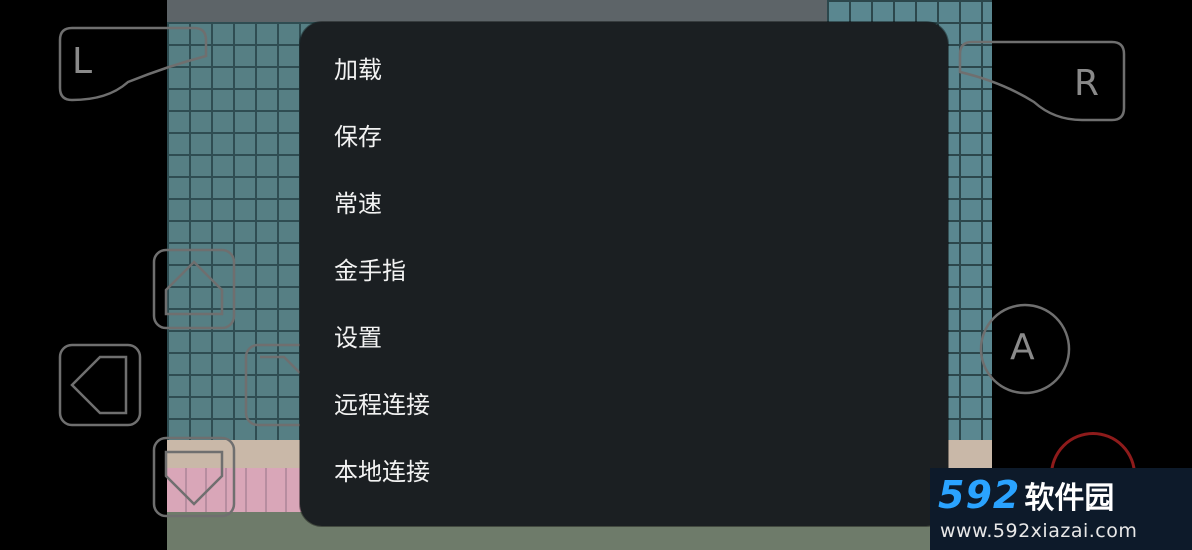 Image resolution: width=1192 pixels, height=550 pixels. I want to click on menu-item-settings: 设置, so click(624, 335).